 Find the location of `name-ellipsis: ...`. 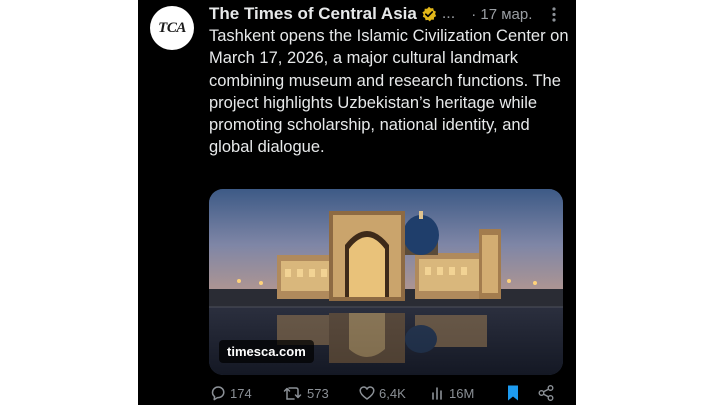

name-ellipsis: ... is located at coordinates (448, 13).